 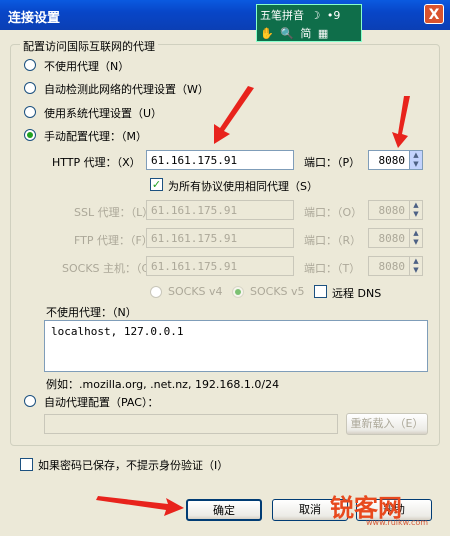 I want to click on ssl-port-spinner: ▲ ▼, so click(x=416, y=210).